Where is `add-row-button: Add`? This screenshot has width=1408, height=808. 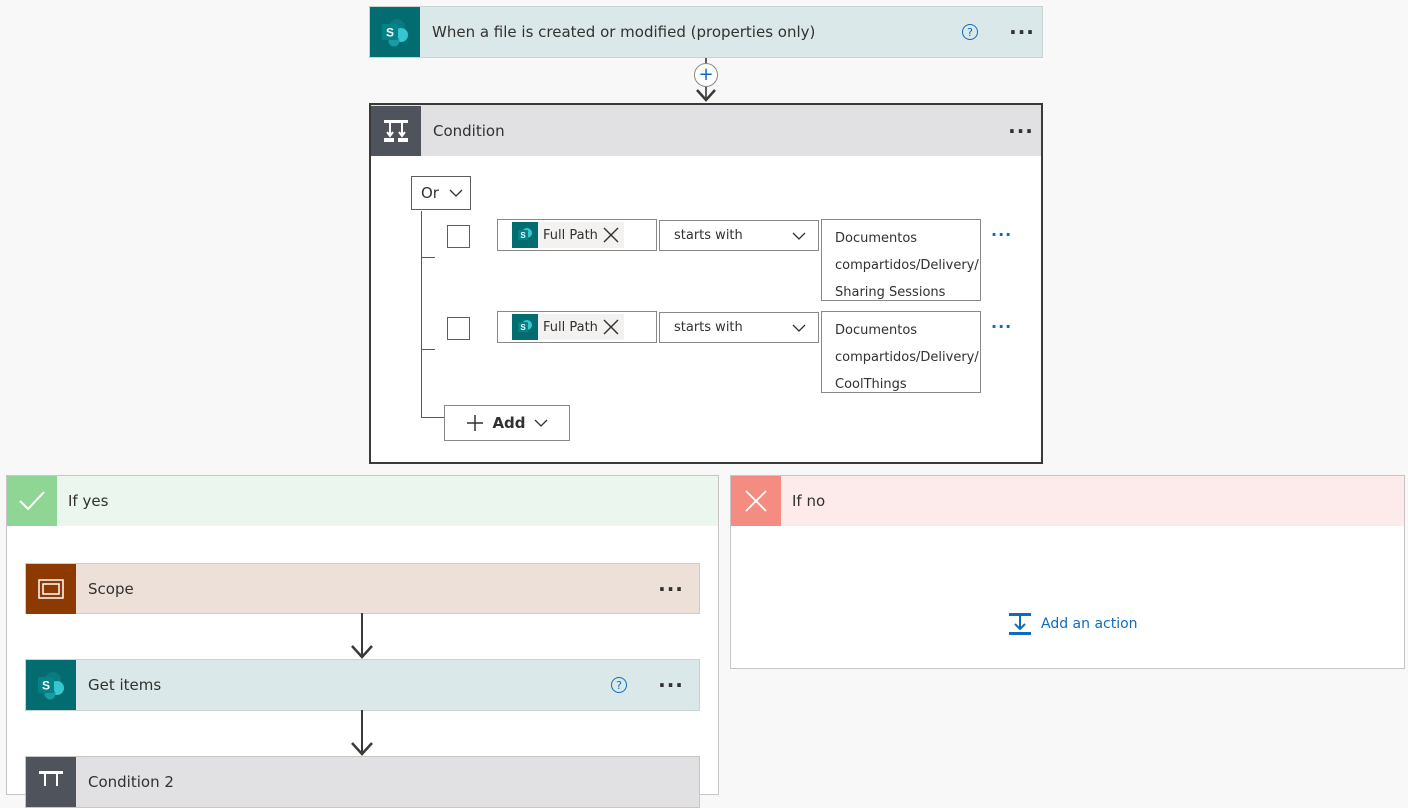 add-row-button: Add is located at coordinates (507, 423).